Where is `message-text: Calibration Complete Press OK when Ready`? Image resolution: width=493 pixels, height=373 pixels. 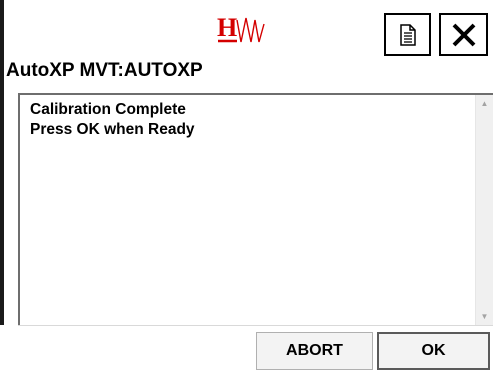 message-text: Calibration Complete Press OK when Ready is located at coordinates (112, 120).